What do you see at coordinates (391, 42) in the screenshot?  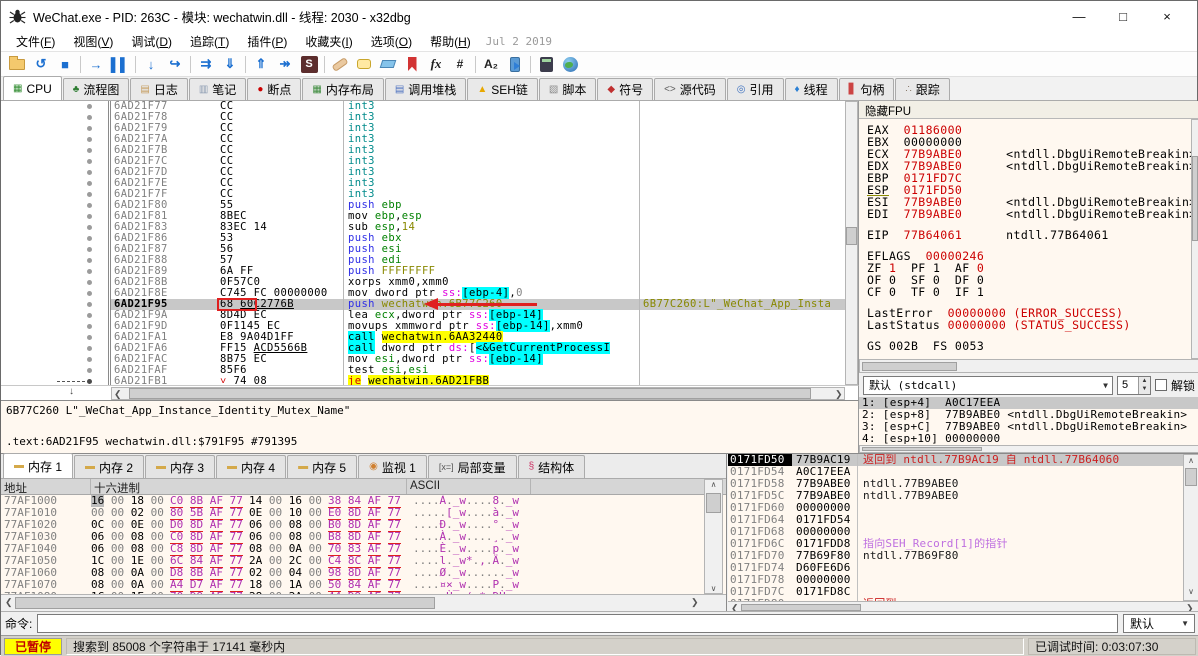 I see `menu-o: 选项(O)` at bounding box center [391, 42].